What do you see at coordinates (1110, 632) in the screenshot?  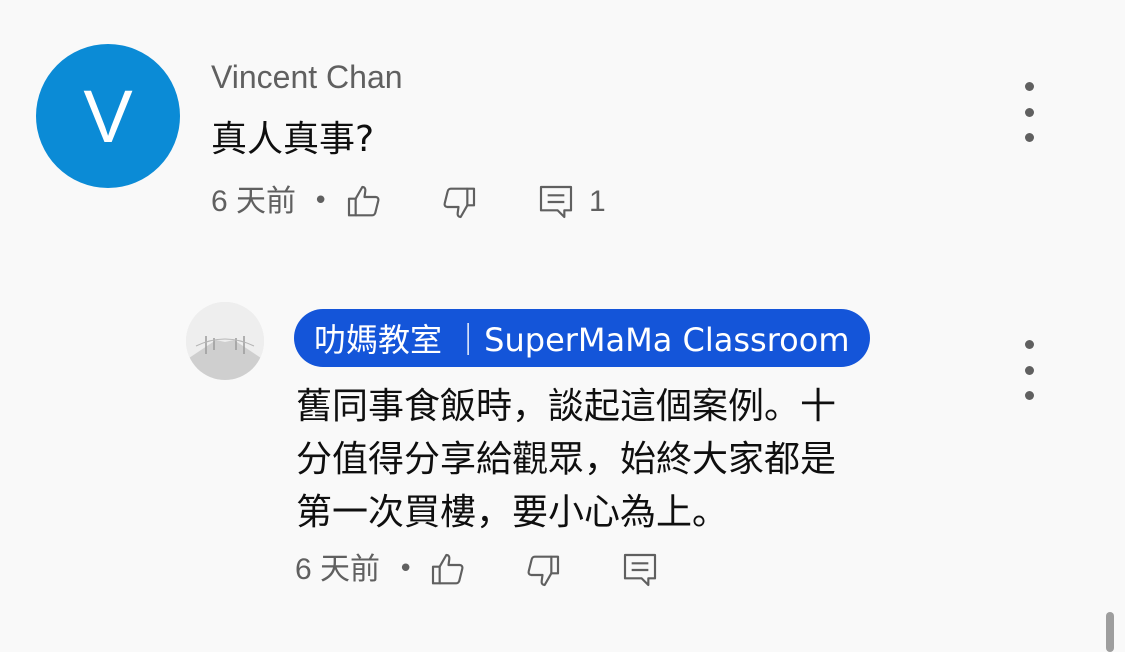 I see `scrollbar` at bounding box center [1110, 632].